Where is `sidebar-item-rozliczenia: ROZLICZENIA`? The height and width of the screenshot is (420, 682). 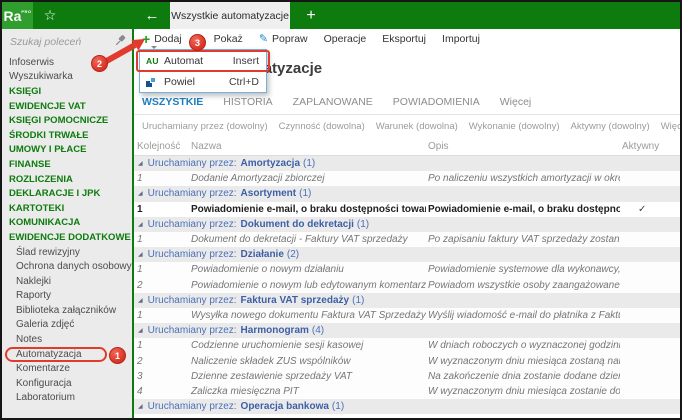
sidebar-item-rozliczenia: ROZLICZENIA is located at coordinates (67, 179).